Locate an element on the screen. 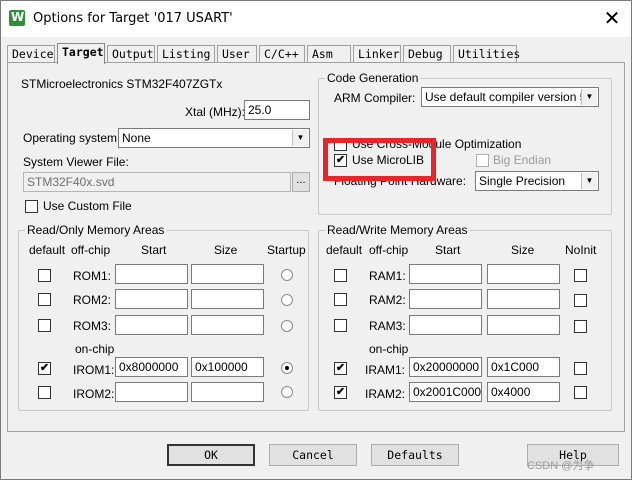 This screenshot has width=632, height=480. ram1-noinit-checkbox is located at coordinates (580, 275).